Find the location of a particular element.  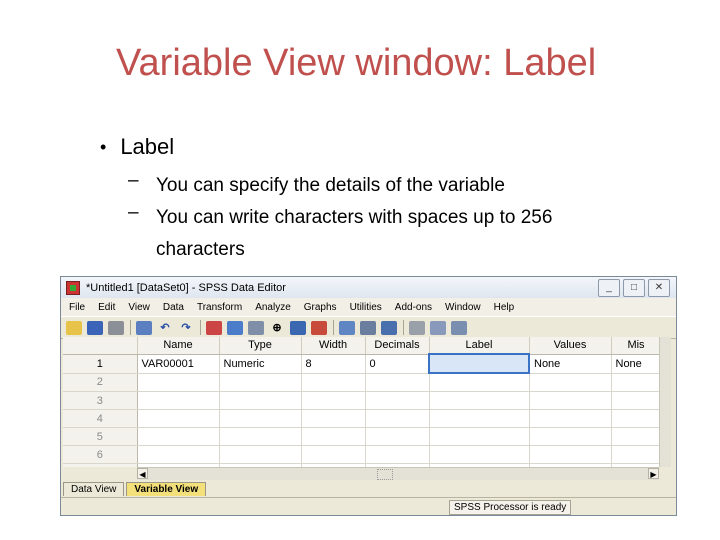

minimize-icon: _ is located at coordinates (609, 288).